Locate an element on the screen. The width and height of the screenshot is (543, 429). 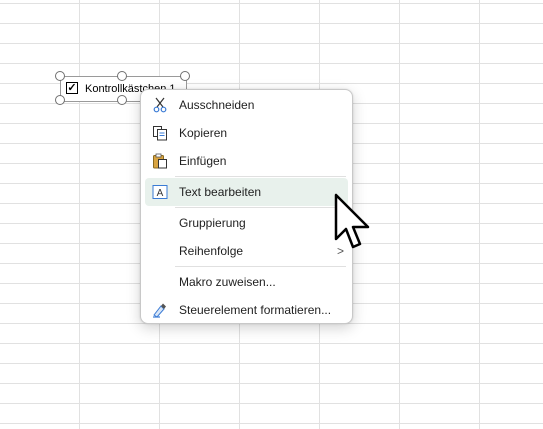
mouse-cursor-icon is located at coordinates (352, 221).